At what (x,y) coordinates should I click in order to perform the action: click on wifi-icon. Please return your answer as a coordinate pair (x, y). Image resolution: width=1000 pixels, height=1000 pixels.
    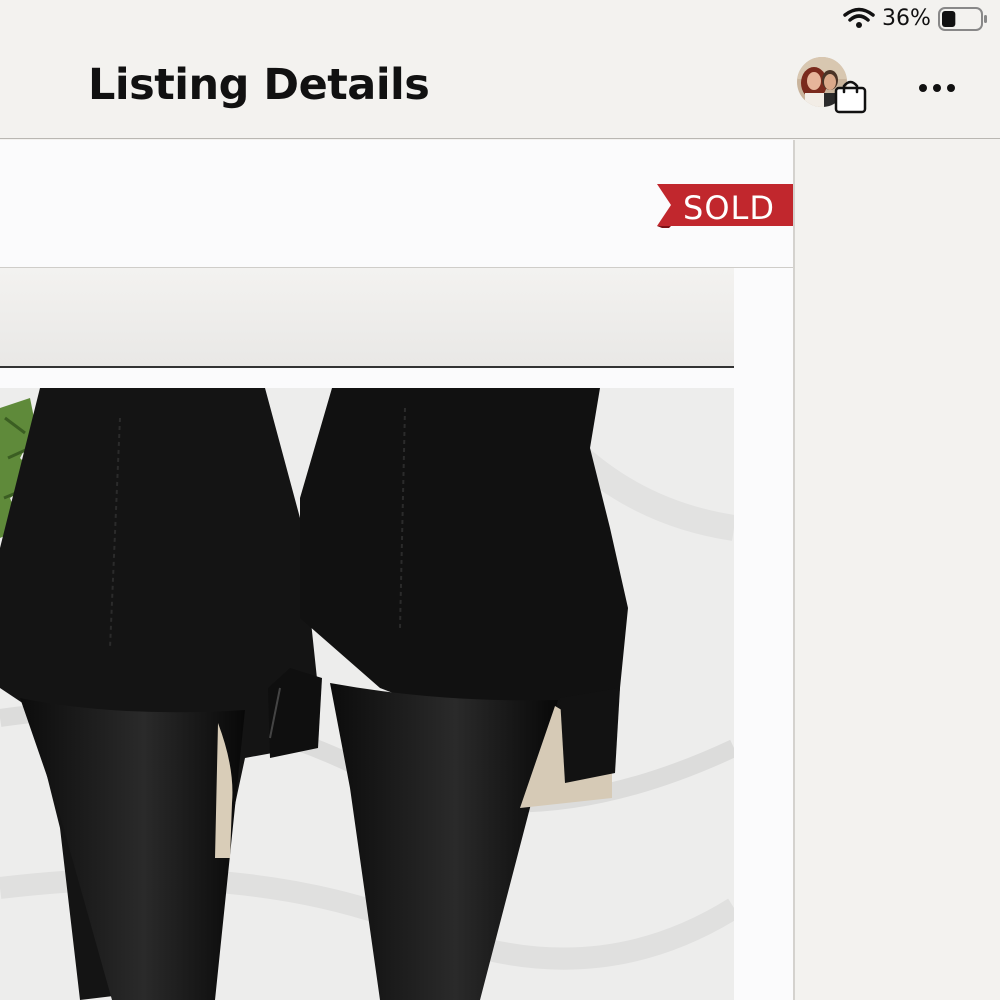
    Looking at the image, I should click on (859, 17).